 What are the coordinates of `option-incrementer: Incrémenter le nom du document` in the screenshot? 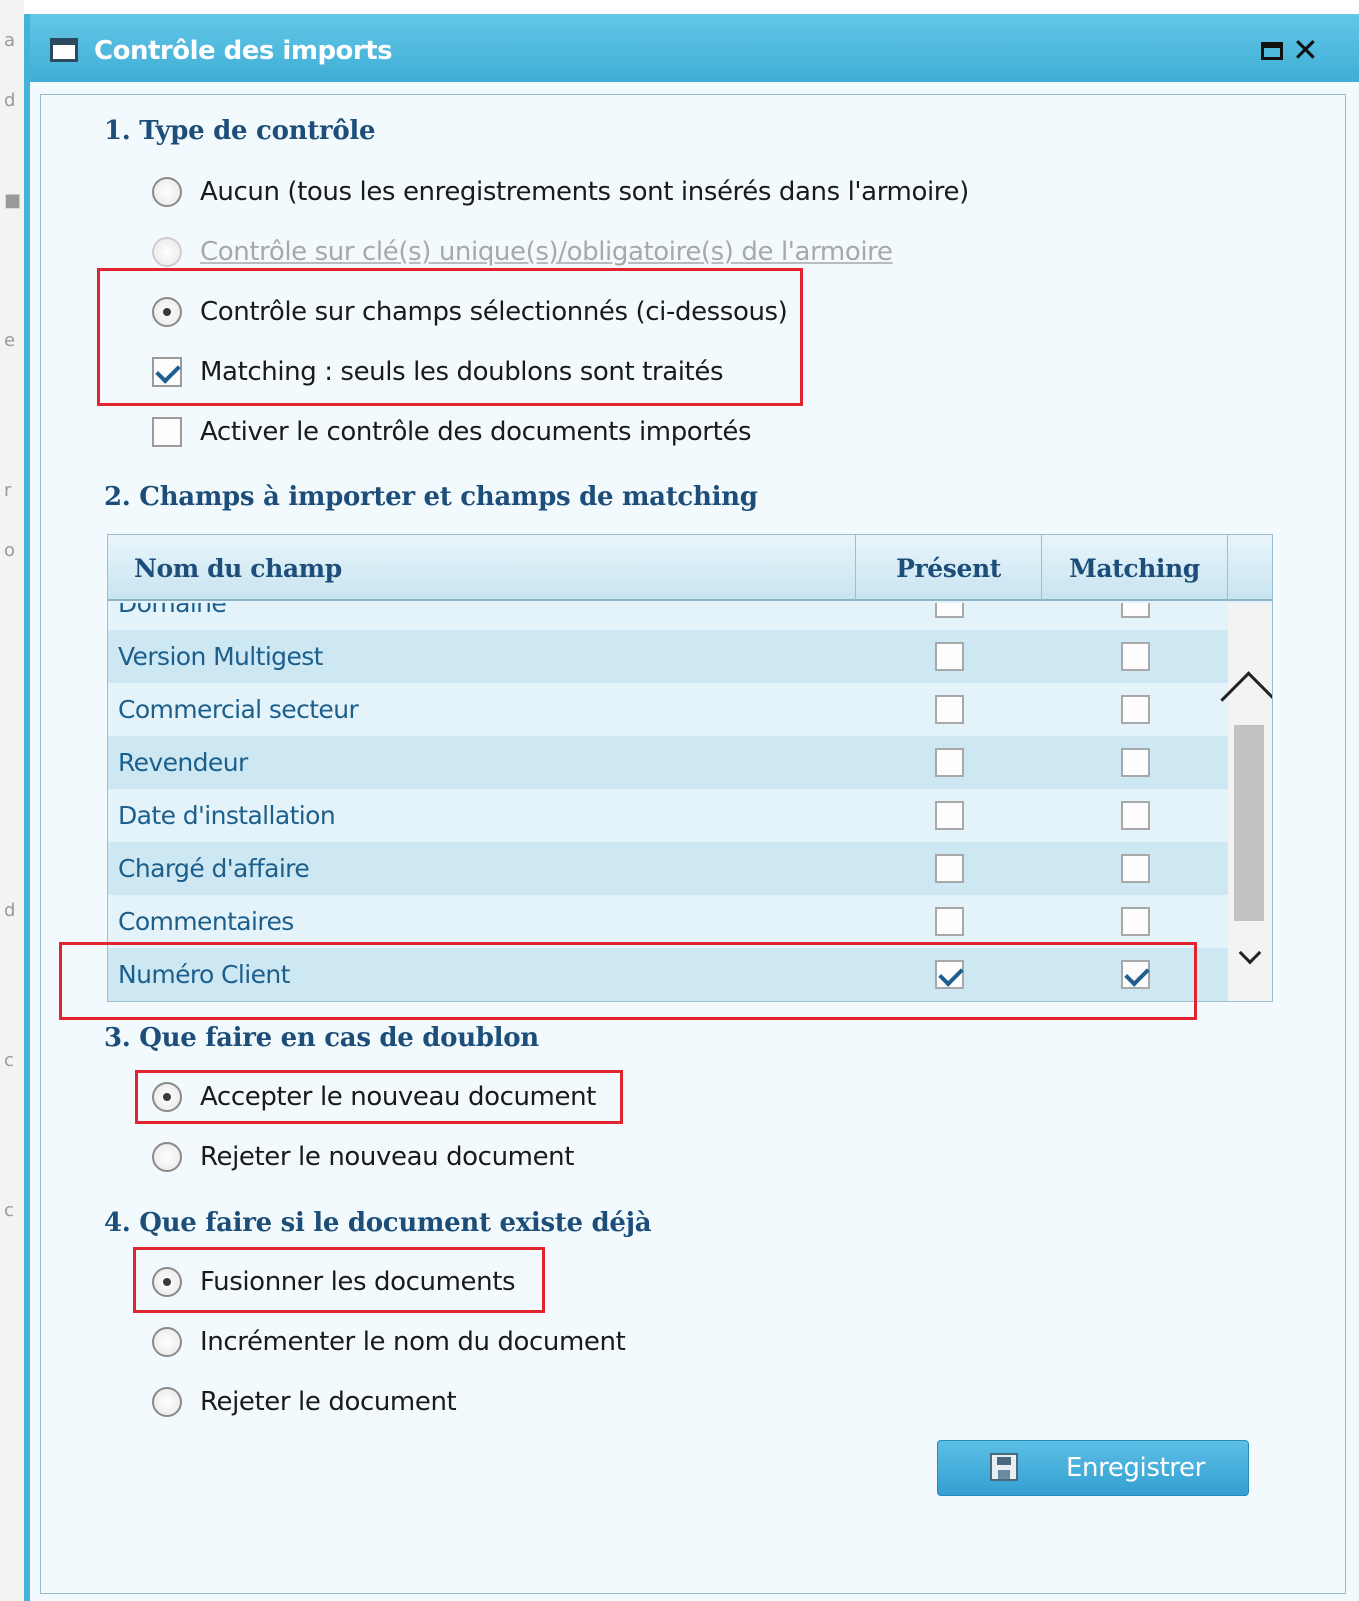 It's located at (389, 1342).